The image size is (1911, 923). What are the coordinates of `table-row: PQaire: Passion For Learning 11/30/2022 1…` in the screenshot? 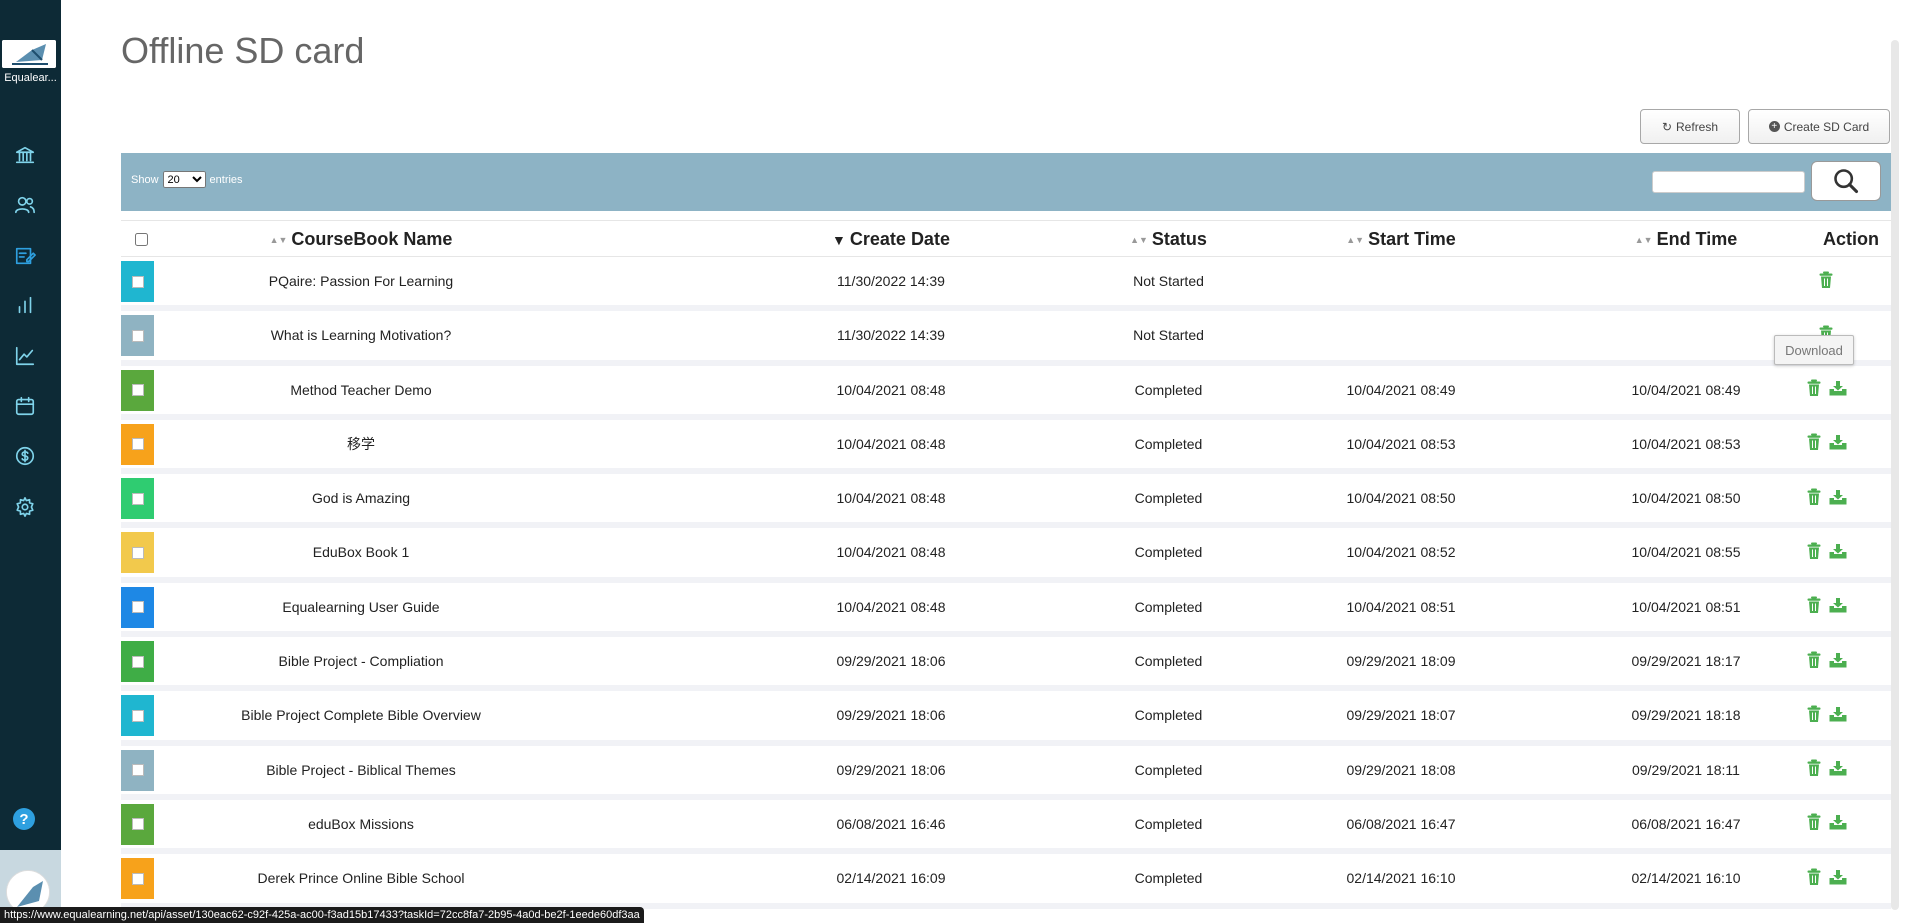 It's located at (1006, 284).